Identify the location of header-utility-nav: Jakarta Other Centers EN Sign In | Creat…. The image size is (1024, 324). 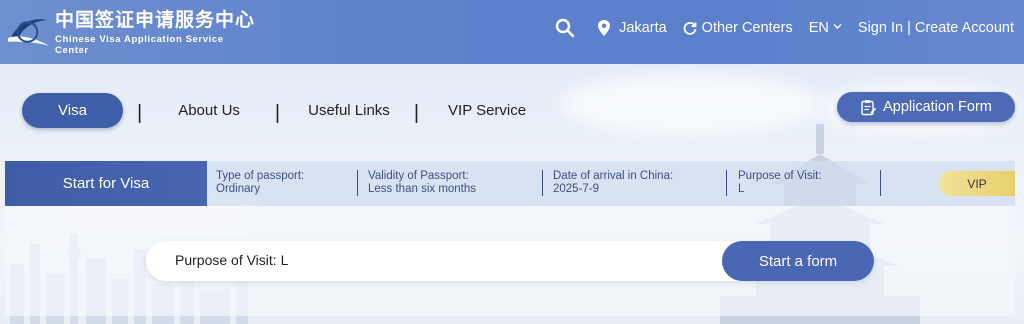
(784, 28).